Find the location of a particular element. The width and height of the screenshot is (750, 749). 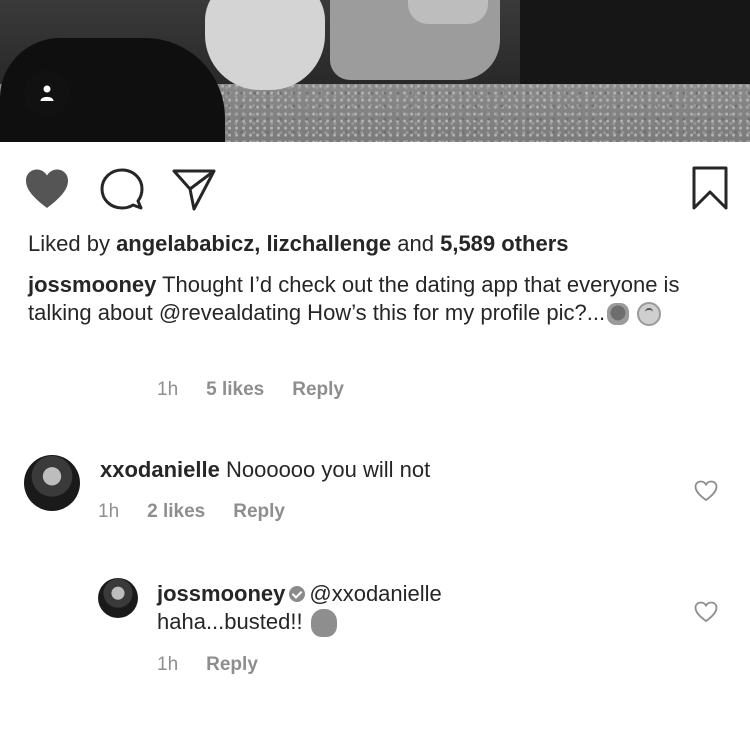

person-tag-icon is located at coordinates (47, 93).